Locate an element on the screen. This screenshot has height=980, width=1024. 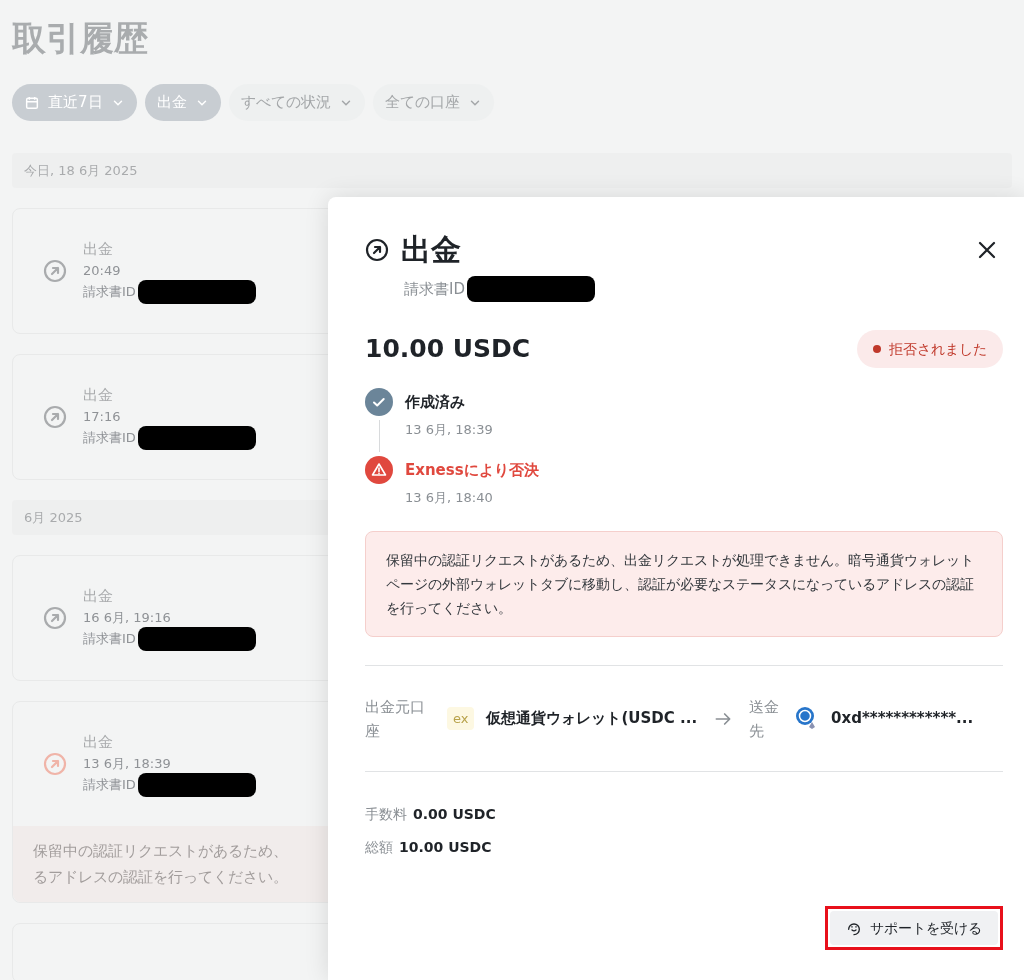
error-message: 保留中の認証リクエストがあるため、 るアドレスの認証を行ってください。 is located at coordinates (160, 864).